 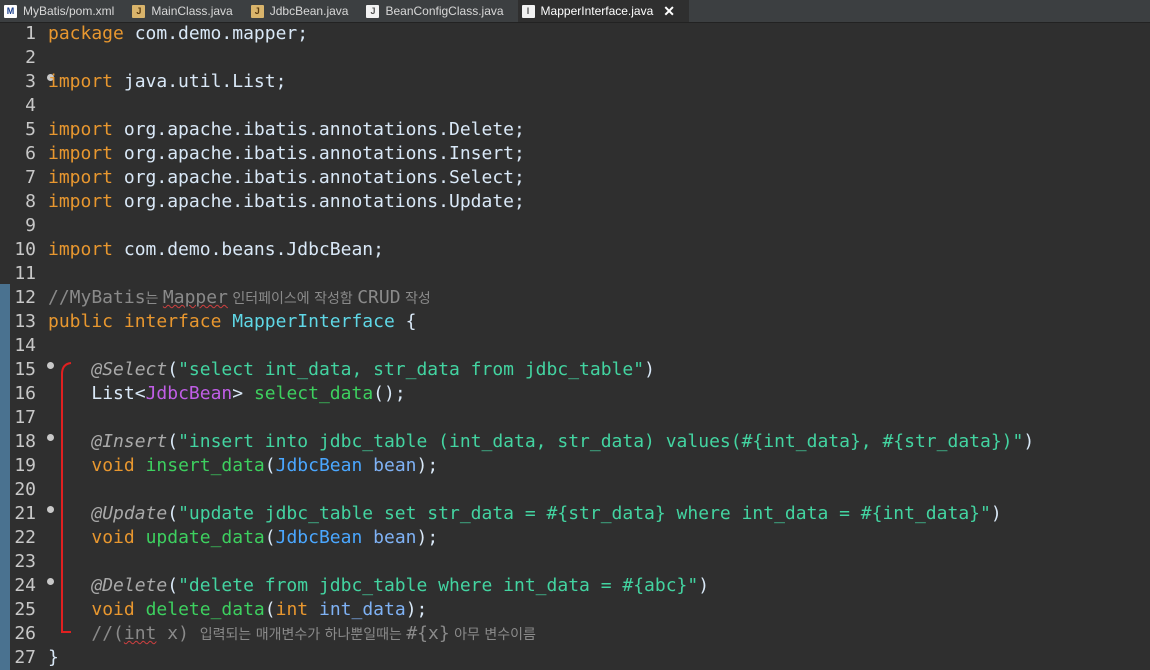 What do you see at coordinates (25, 273) in the screenshot?
I see `line-number: 11` at bounding box center [25, 273].